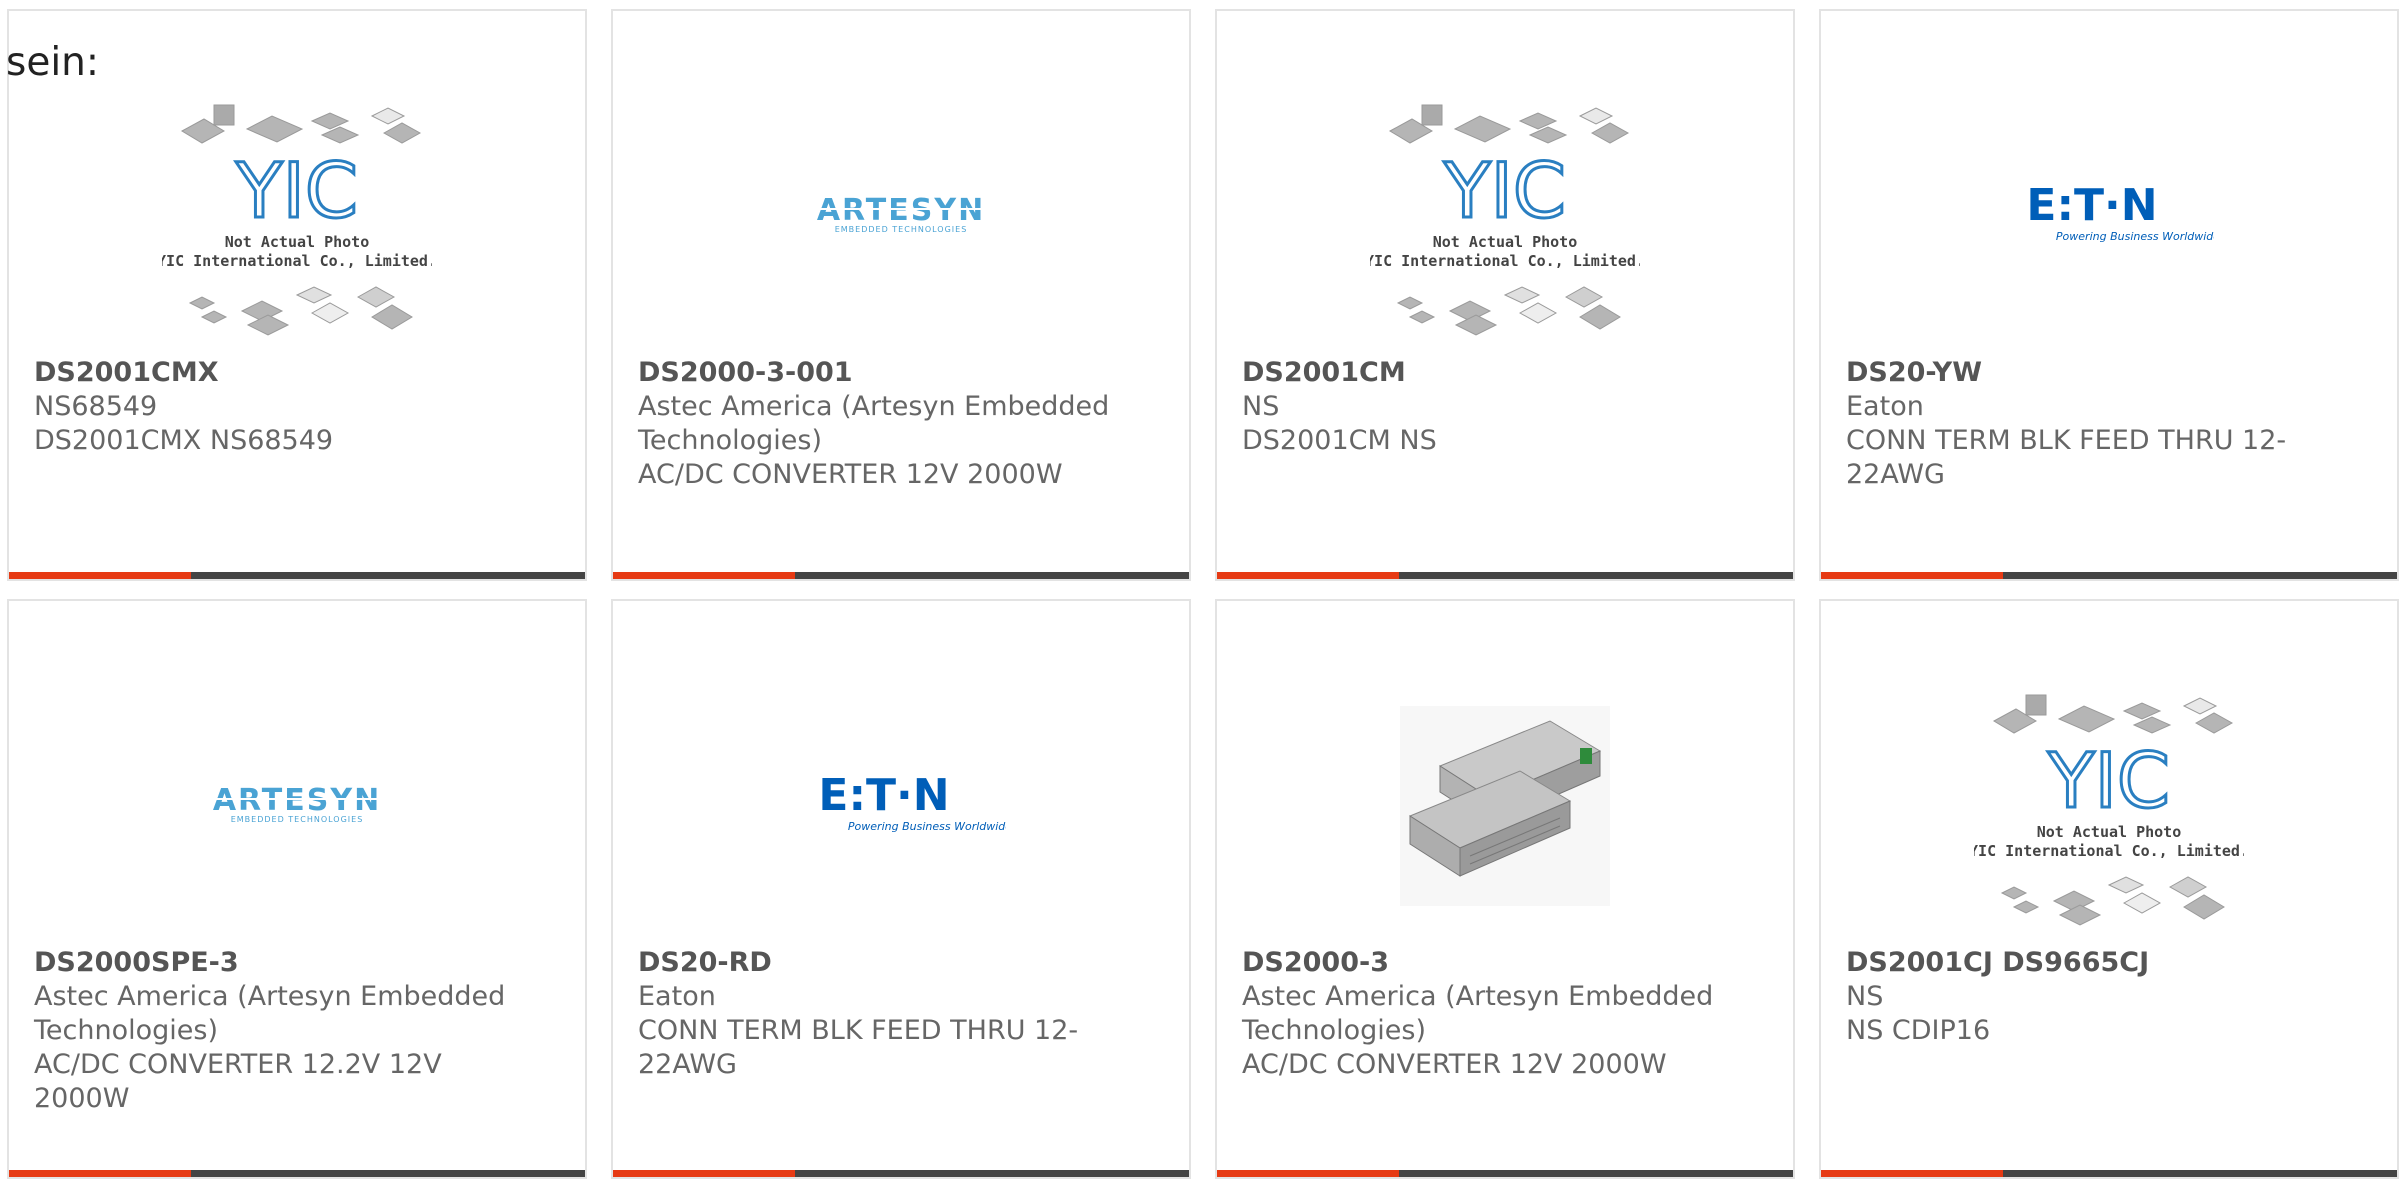 This screenshot has width=2400, height=1179. What do you see at coordinates (184, 440) in the screenshot?
I see `description: DS2001CMX NS68549` at bounding box center [184, 440].